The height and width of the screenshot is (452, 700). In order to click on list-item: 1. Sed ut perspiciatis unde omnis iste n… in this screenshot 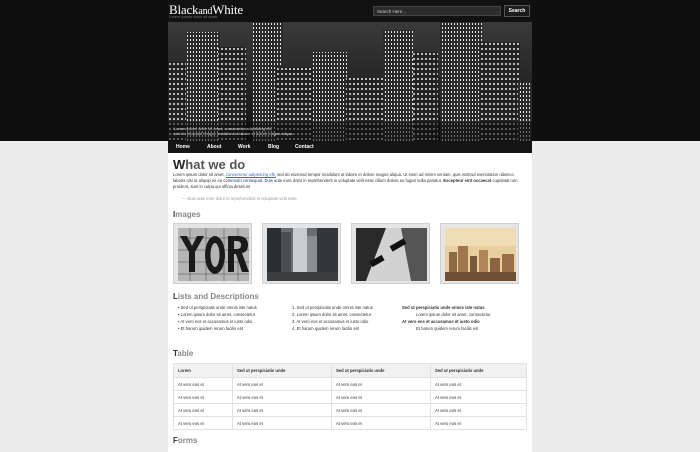, I will do `click(332, 307)`.